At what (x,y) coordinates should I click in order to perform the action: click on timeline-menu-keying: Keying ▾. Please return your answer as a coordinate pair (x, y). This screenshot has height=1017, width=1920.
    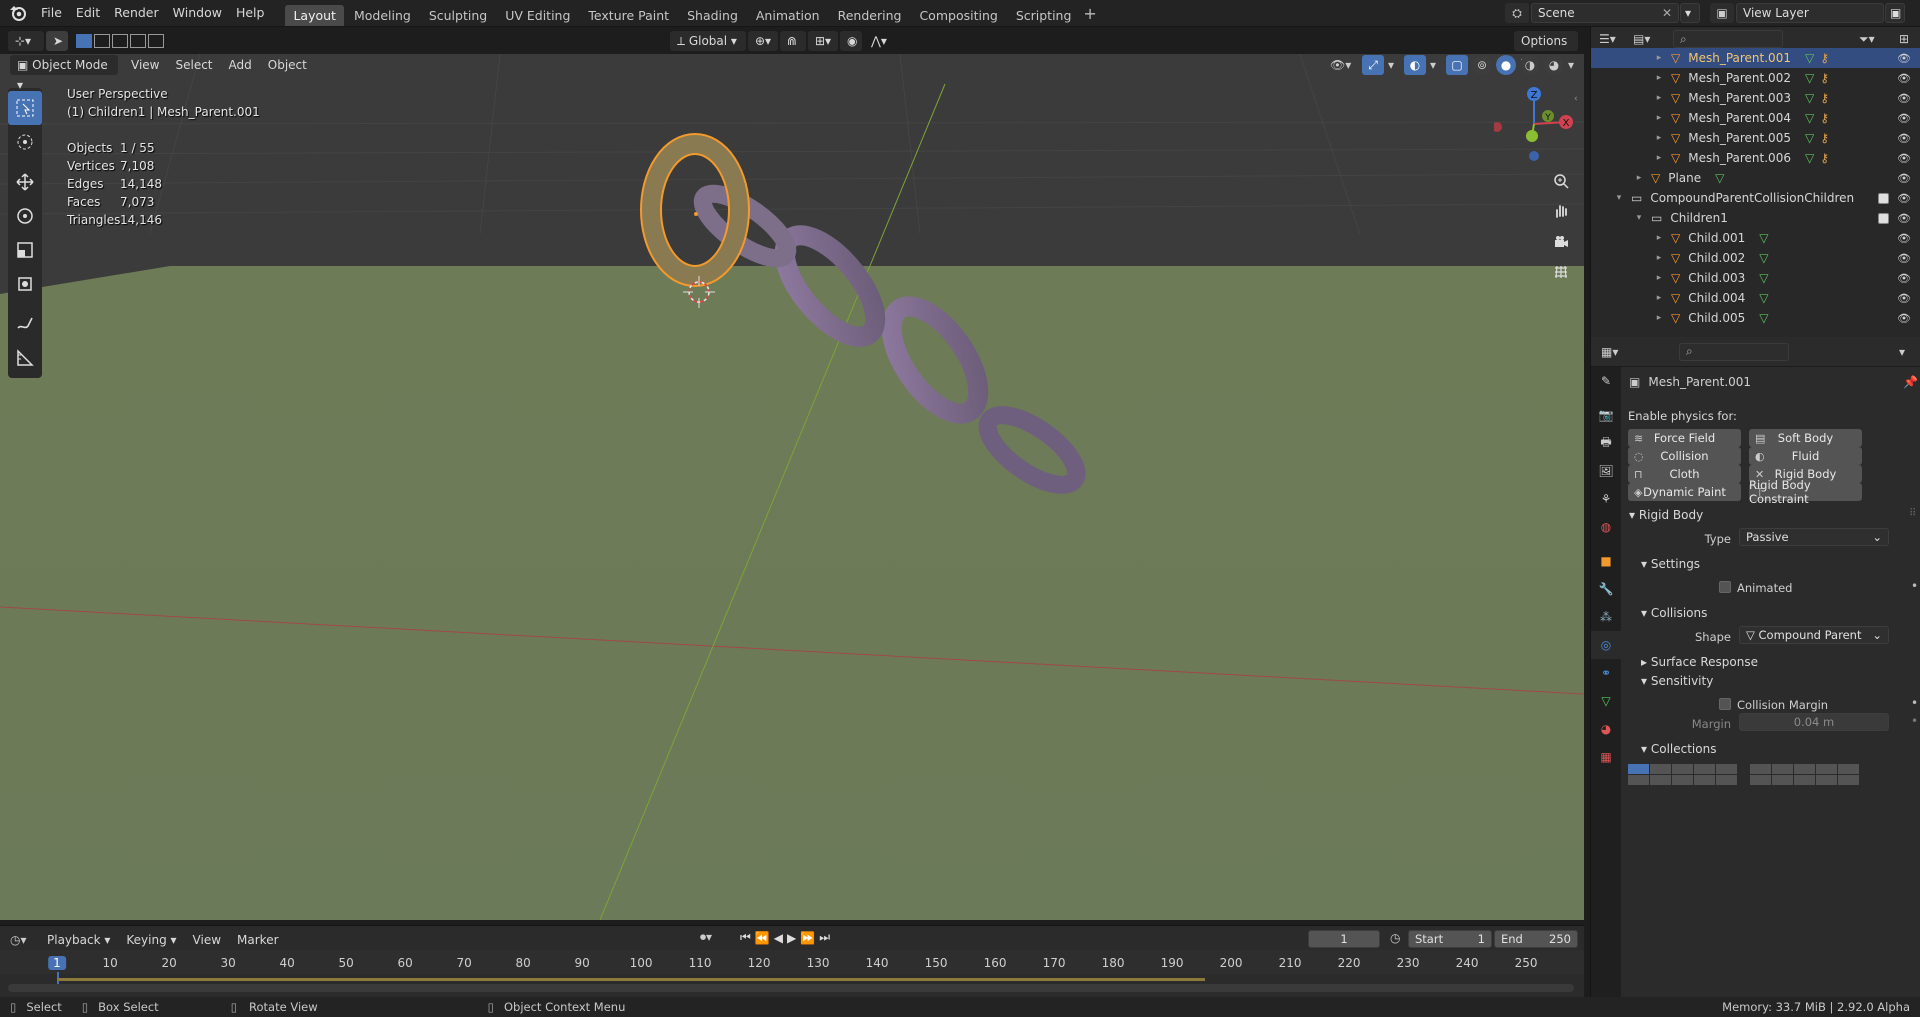
    Looking at the image, I should click on (151, 940).